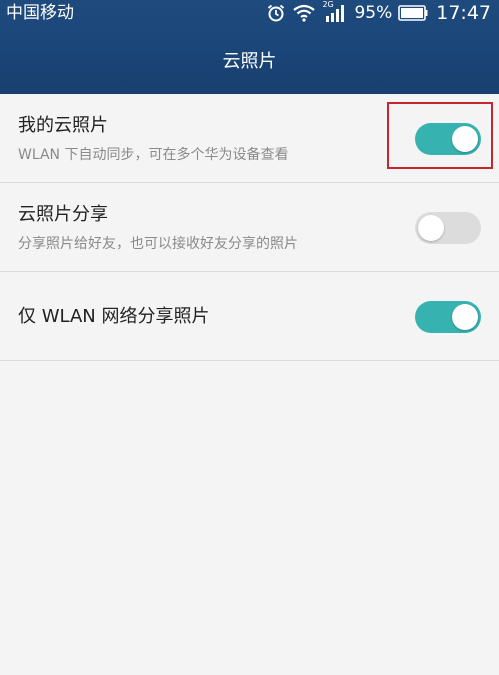 This screenshot has width=499, height=675. What do you see at coordinates (114, 316) in the screenshot?
I see `setting-title: 仅 WLAN 网络分享照片` at bounding box center [114, 316].